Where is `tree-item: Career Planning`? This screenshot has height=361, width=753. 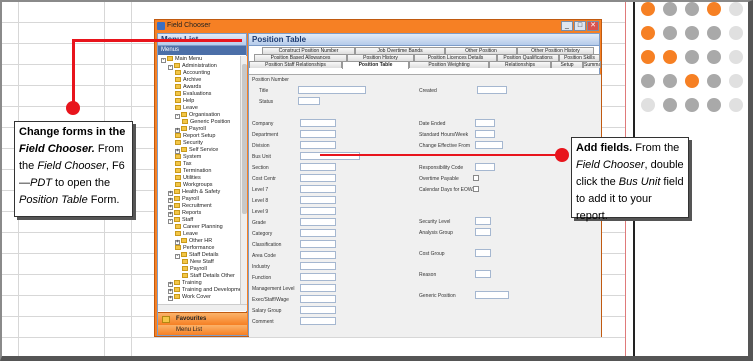 tree-item: Career Planning is located at coordinates (199, 227).